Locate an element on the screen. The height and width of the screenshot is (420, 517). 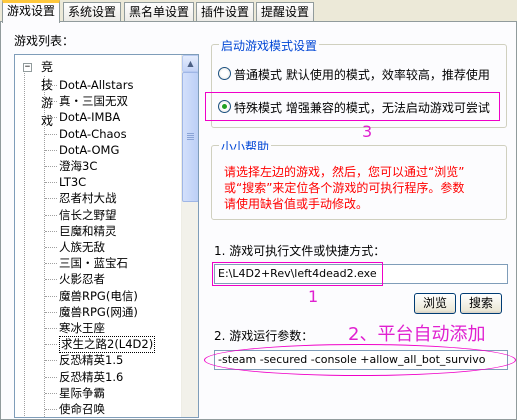
special-mode-label: 特殊模式 增强兼容的模式，无法启动游戏可尝试 is located at coordinates (362, 107).